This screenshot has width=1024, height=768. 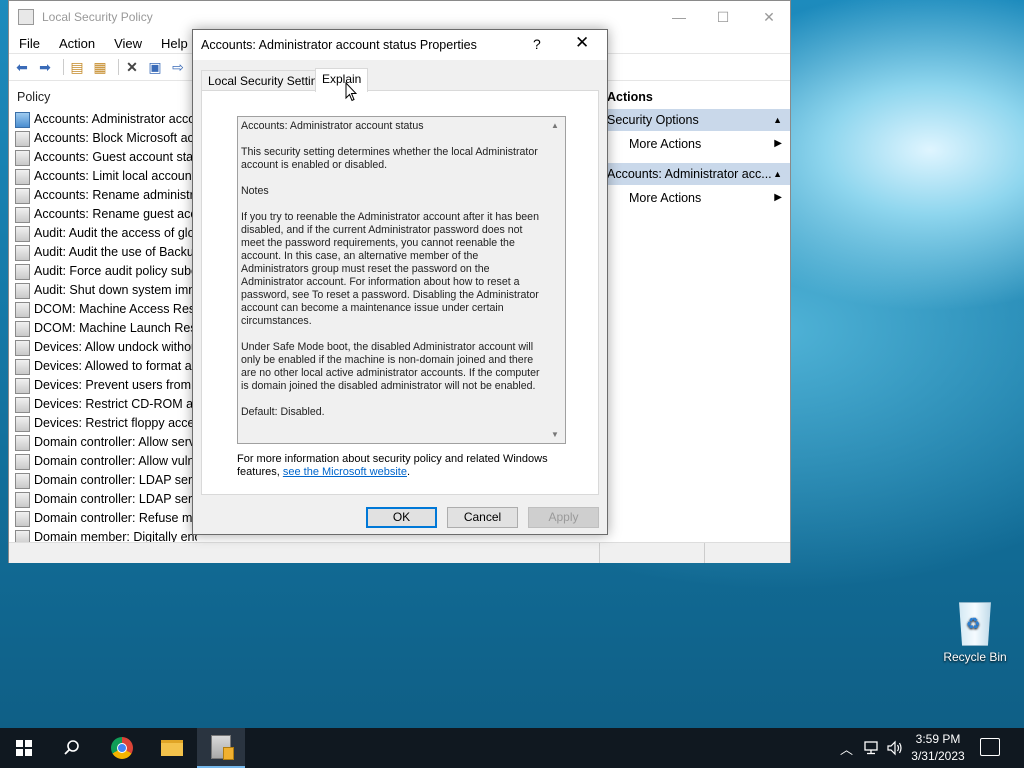 I want to click on apply-button: Apply, so click(x=563, y=517).